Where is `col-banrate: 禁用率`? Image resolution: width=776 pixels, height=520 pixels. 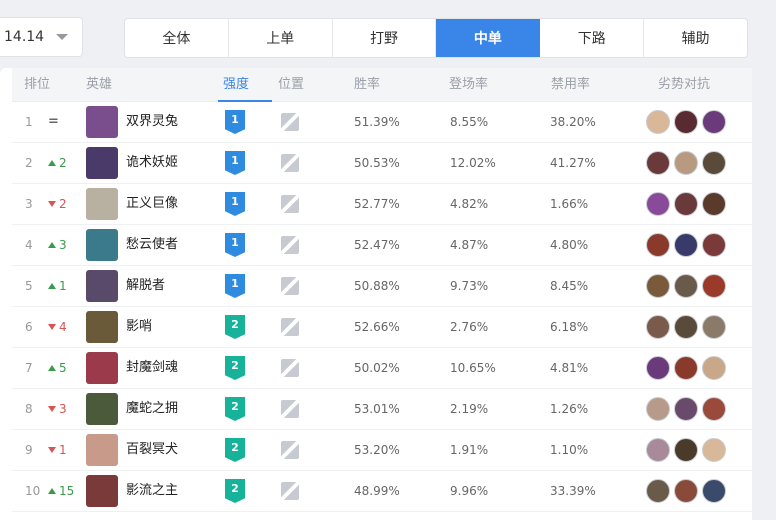 col-banrate: 禁用率 is located at coordinates (570, 85).